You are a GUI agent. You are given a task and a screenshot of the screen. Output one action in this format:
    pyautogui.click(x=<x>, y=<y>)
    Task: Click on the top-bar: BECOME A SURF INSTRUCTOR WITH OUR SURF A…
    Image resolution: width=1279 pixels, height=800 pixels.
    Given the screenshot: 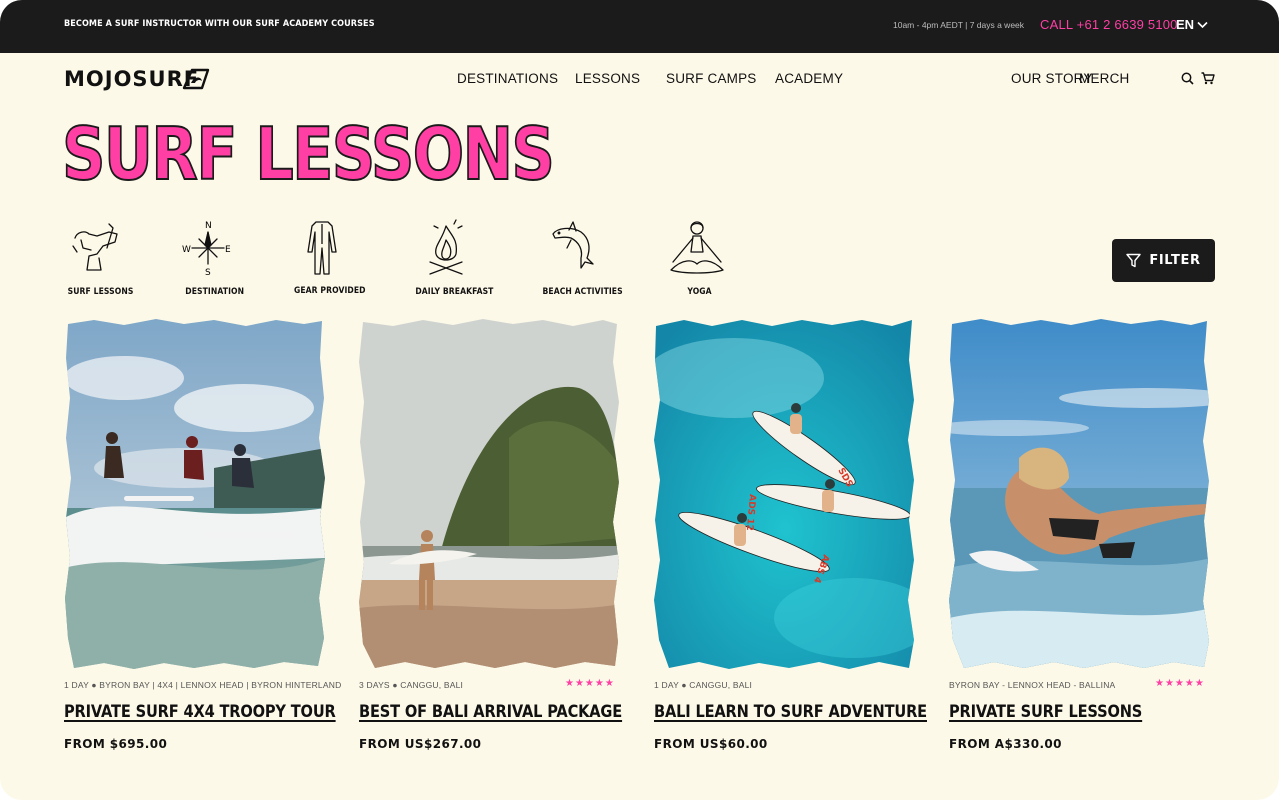 What is the action you would take?
    pyautogui.click(x=639, y=26)
    